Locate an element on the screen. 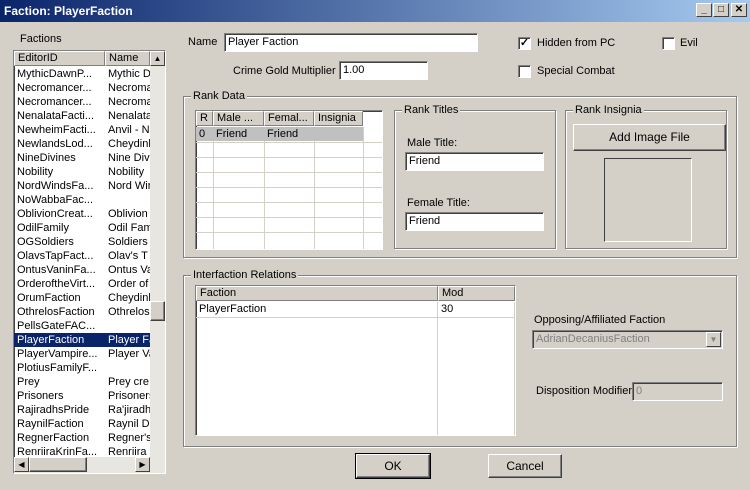  faction-name: Anvil - N is located at coordinates (129, 130).